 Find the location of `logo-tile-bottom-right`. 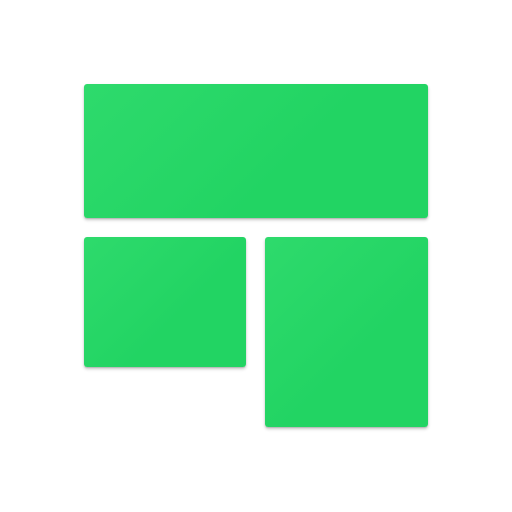

logo-tile-bottom-right is located at coordinates (346, 332).